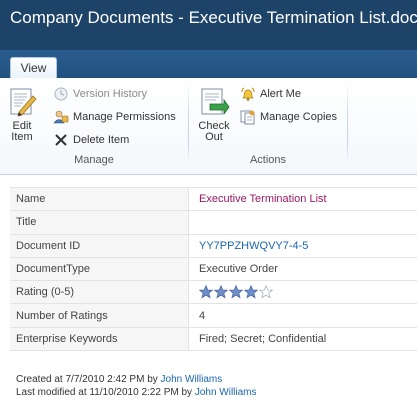  What do you see at coordinates (105, 392) in the screenshot?
I see `modified-text: Last modified at 11/10/2010 2:22 PM by` at bounding box center [105, 392].